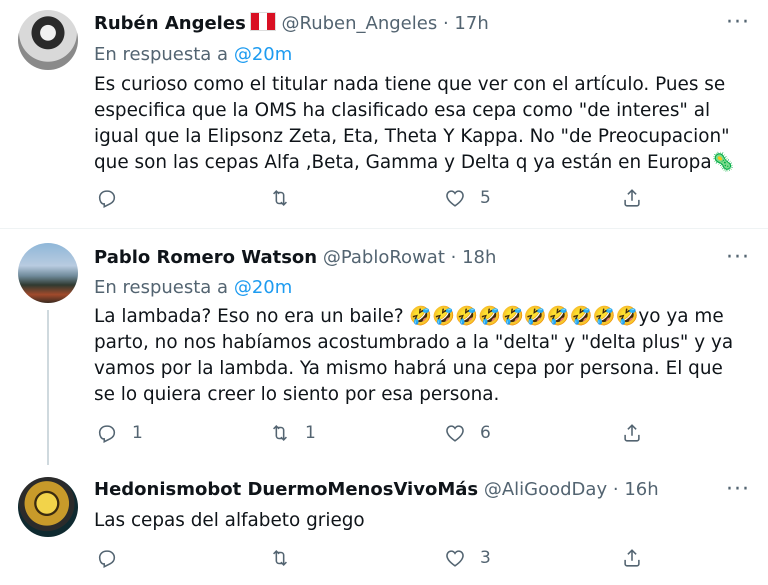 The image size is (768, 585). Describe the element at coordinates (545, 489) in the screenshot. I see `user-handle: @AliGoodDay` at that location.